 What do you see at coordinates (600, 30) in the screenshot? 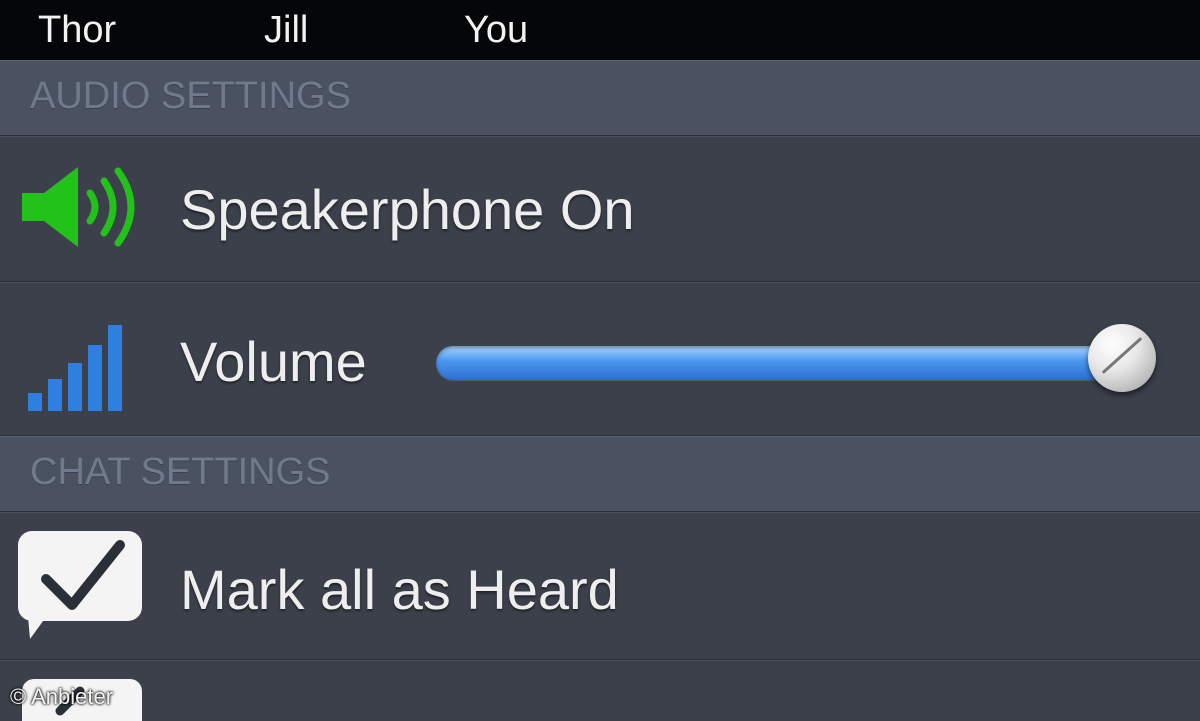
I see `contacts-bar: Thor Jill You` at bounding box center [600, 30].